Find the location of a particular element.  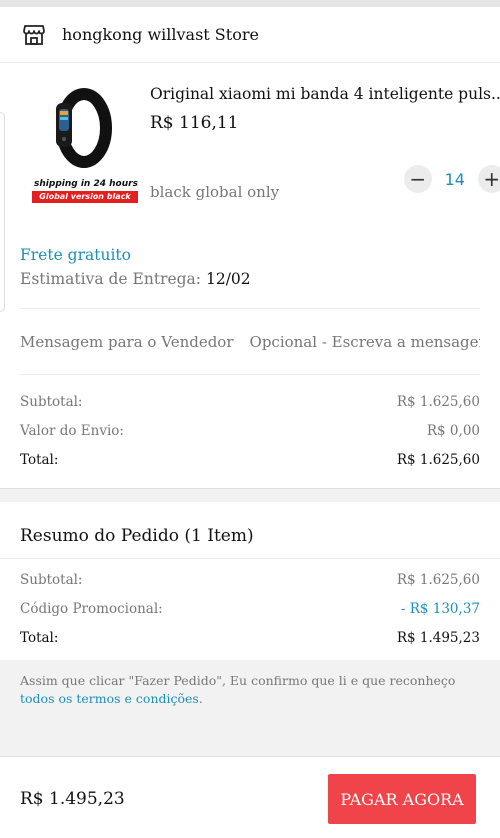

pay-now-button: PAGAR AGORA is located at coordinates (402, 799).